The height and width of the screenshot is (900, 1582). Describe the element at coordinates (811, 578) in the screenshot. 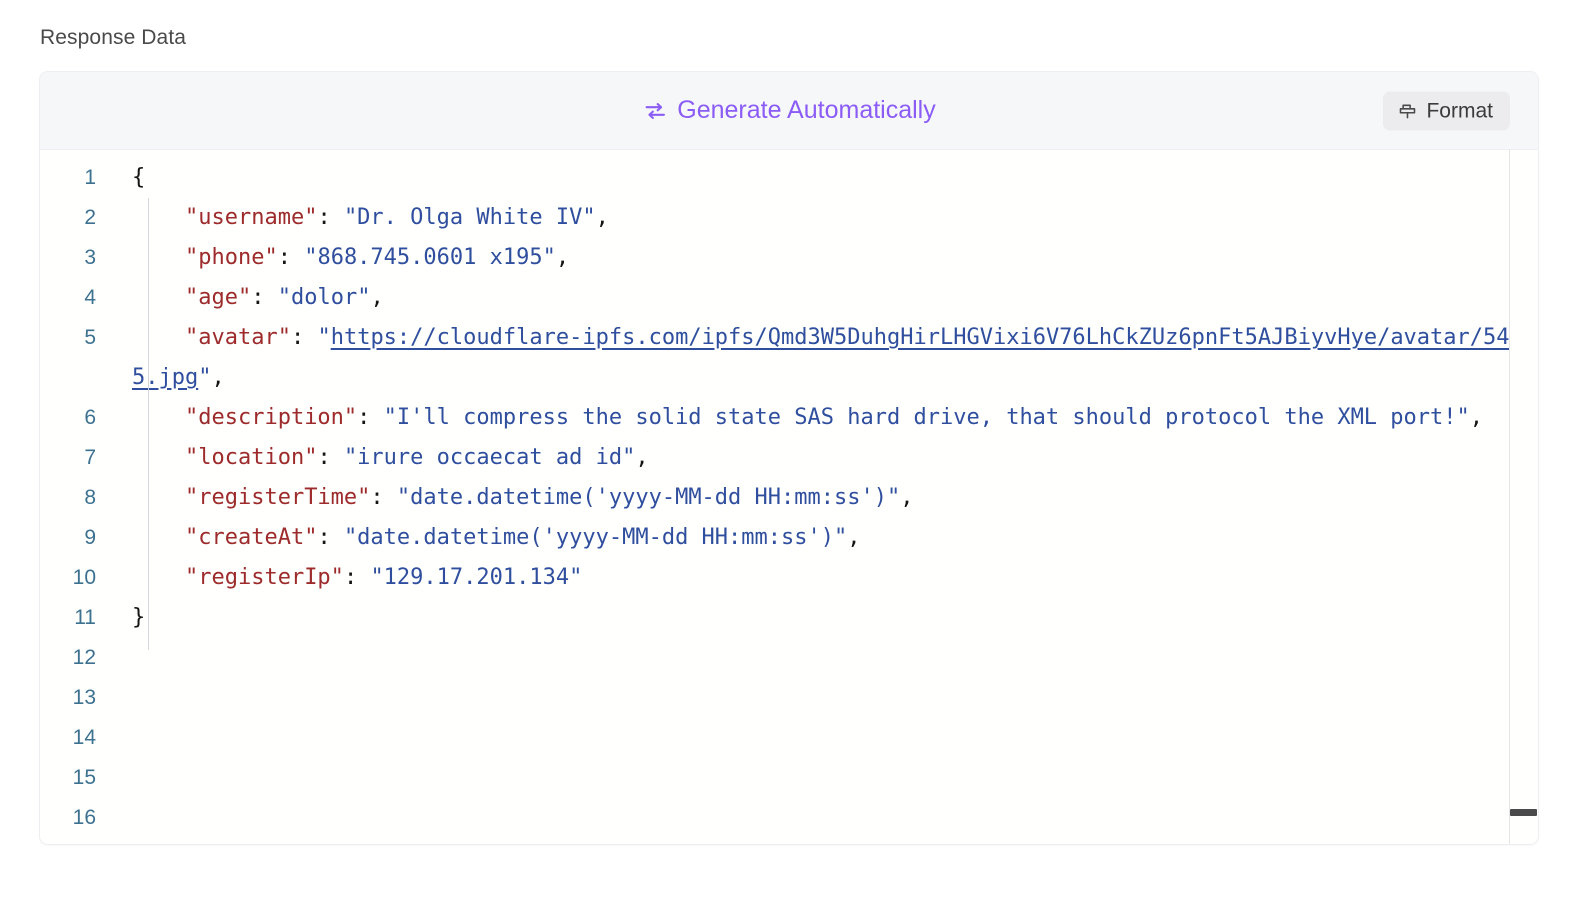

I see `code-line-text: "registerIp": "129.17.201.134"` at that location.